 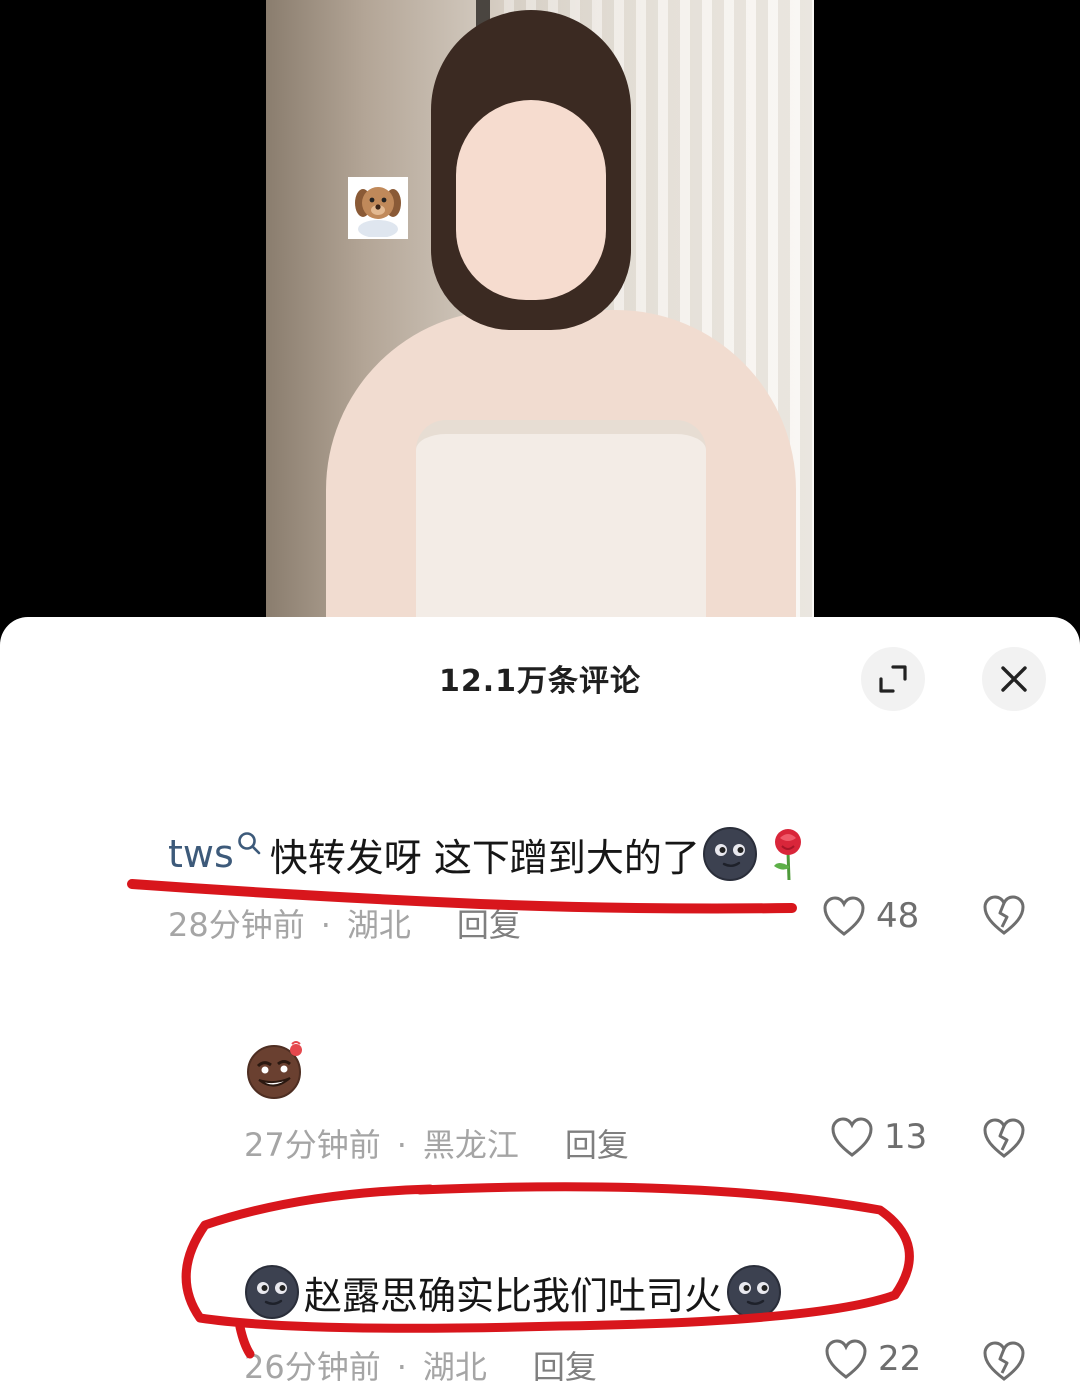 I want to click on comment-3: 赵露思确实比我们吐司火, so click(x=513, y=1292).